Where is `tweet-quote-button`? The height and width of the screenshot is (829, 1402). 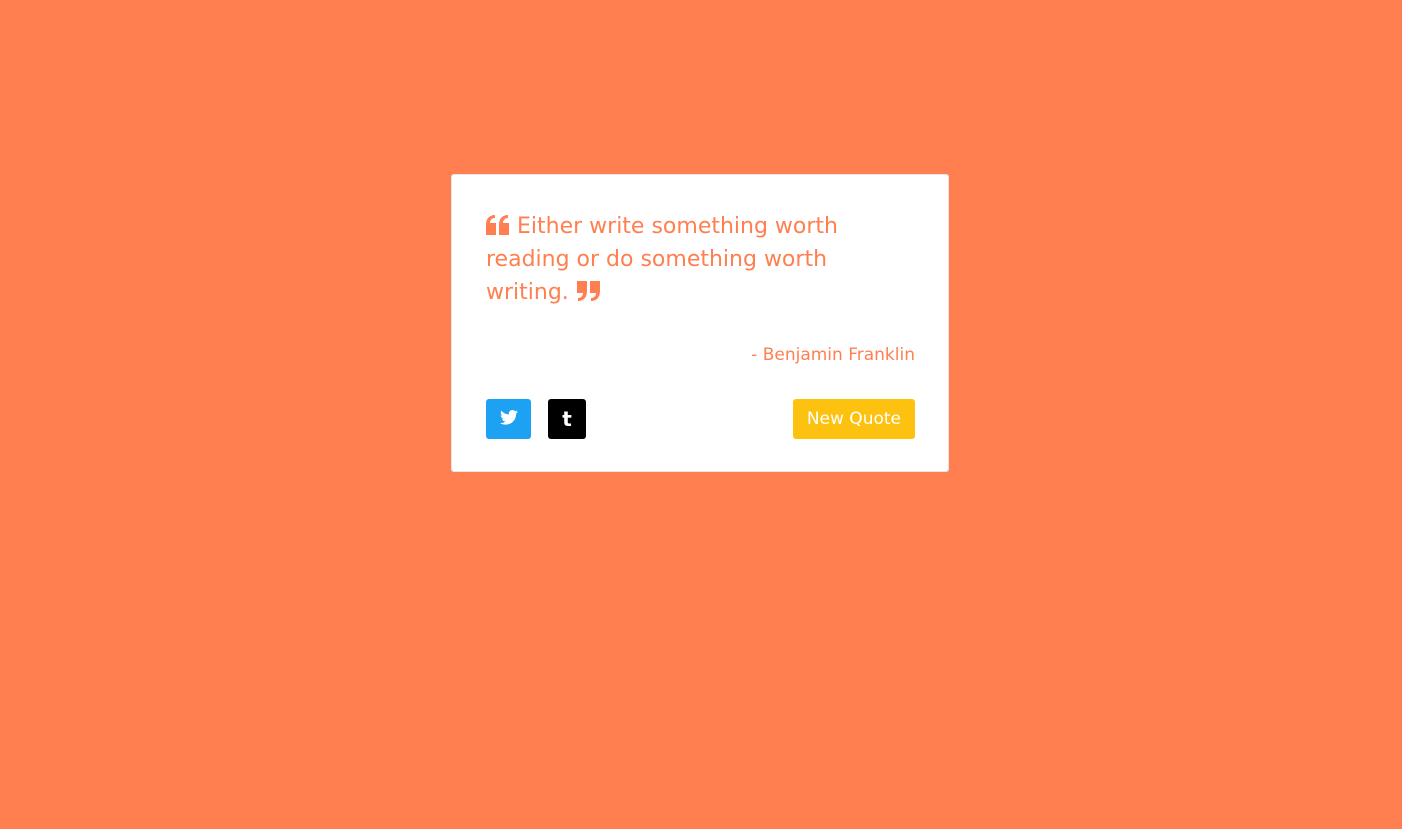 tweet-quote-button is located at coordinates (508, 419).